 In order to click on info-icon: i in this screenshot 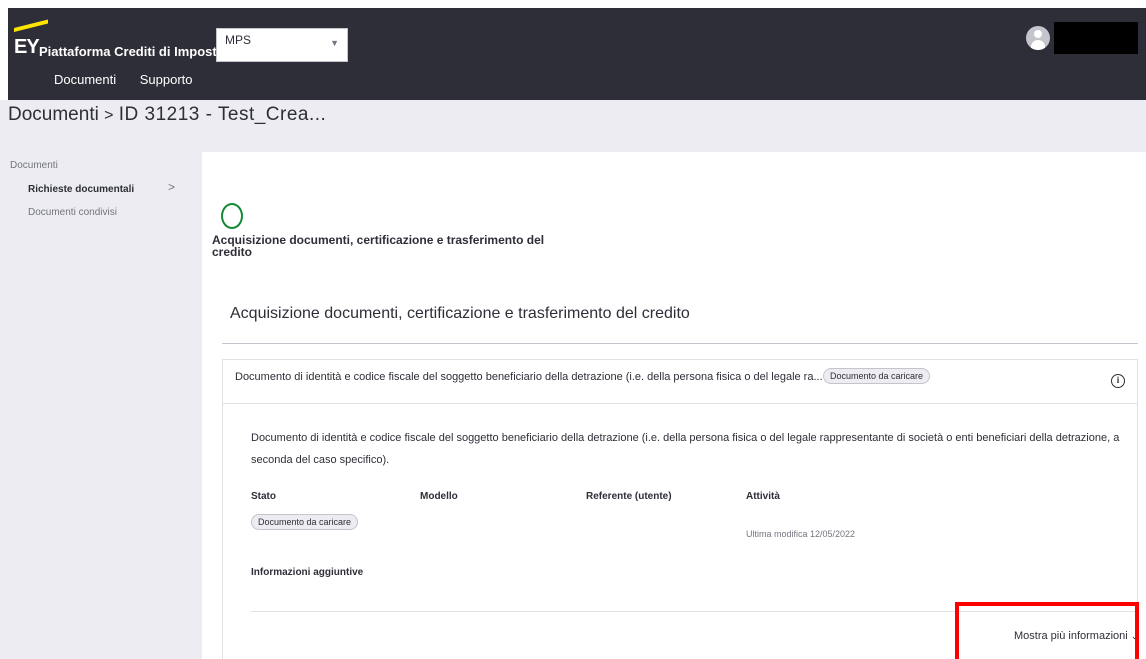, I will do `click(1118, 381)`.